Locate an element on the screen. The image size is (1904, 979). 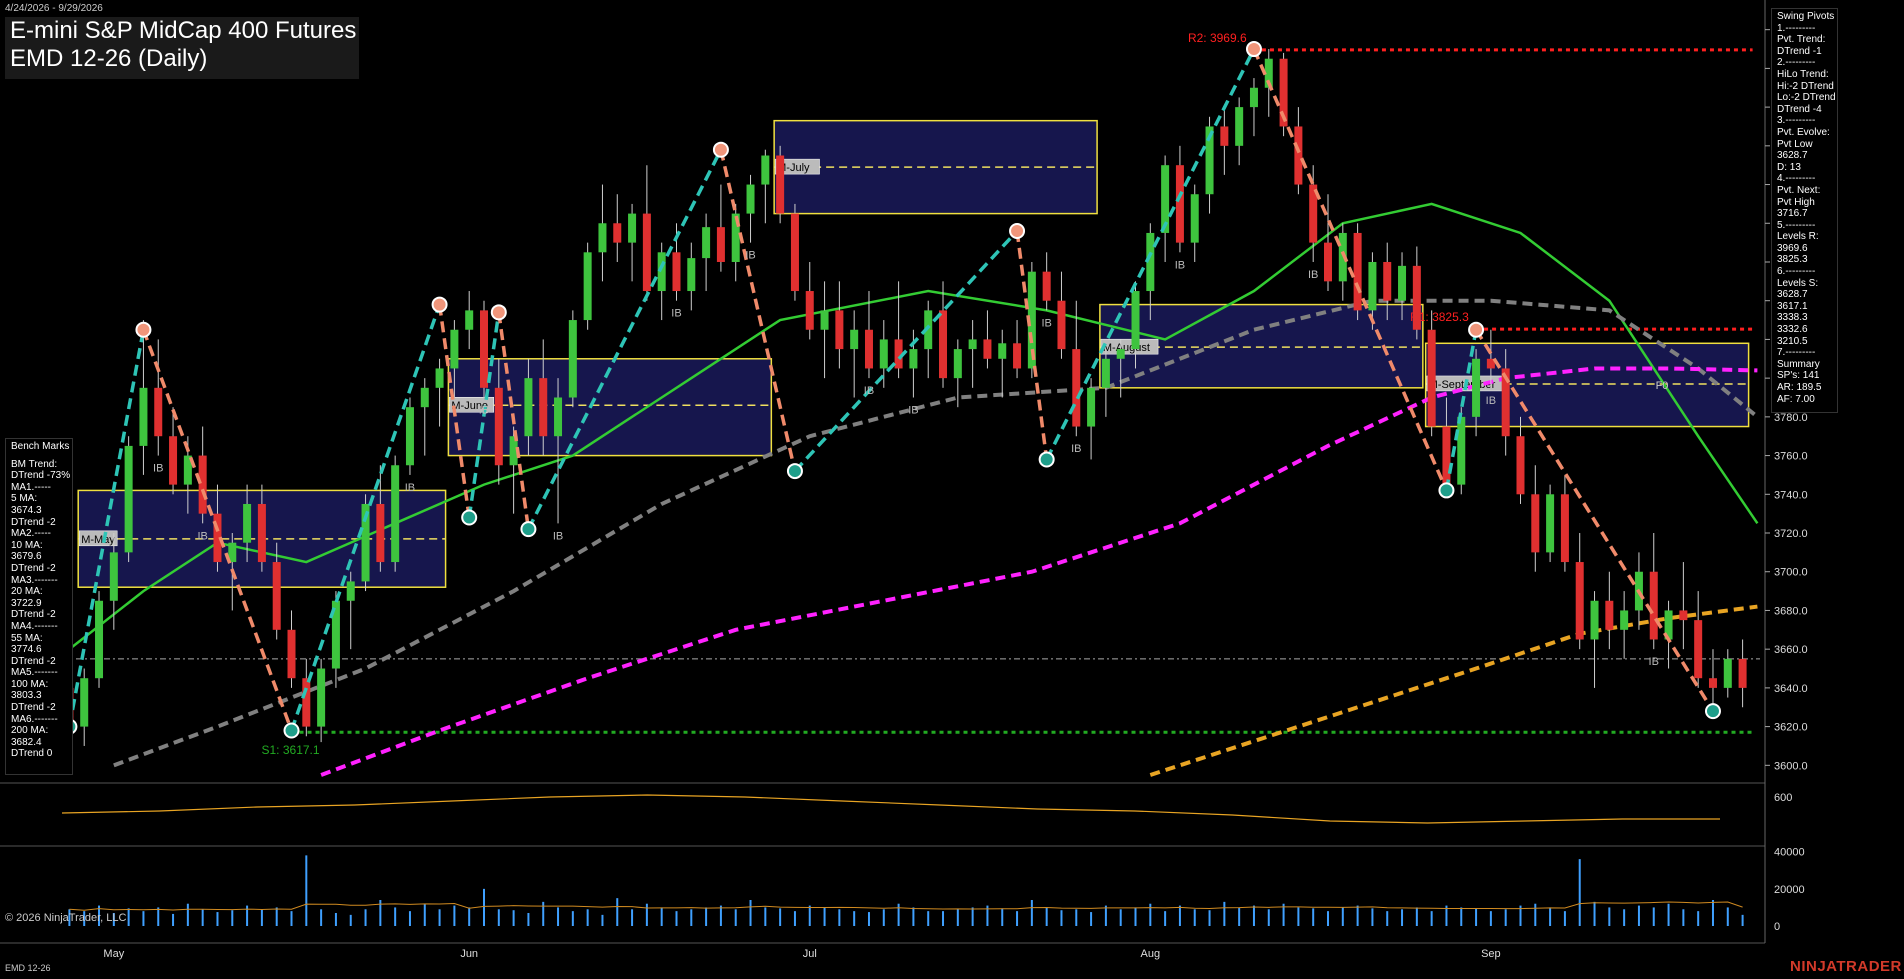
swing-pivots-line: 1.--------- is located at coordinates (1796, 28).